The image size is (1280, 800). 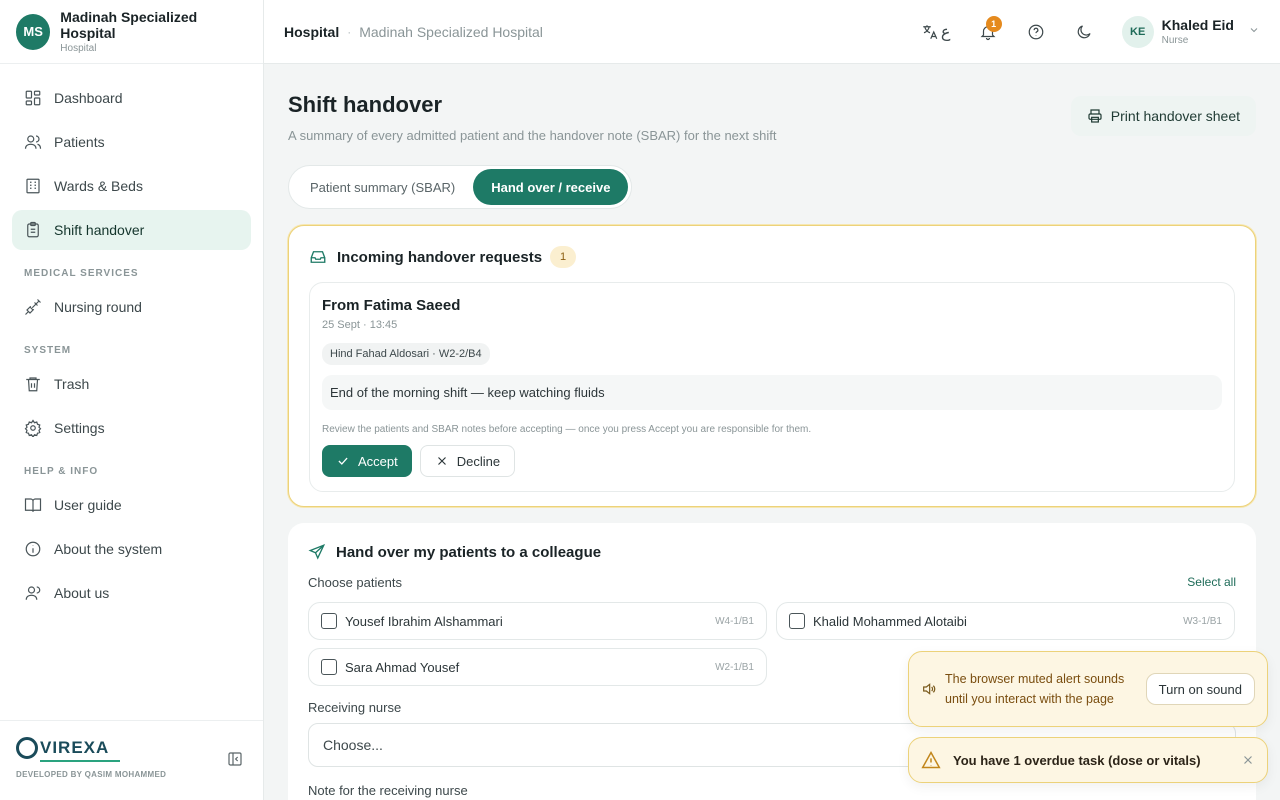 I want to click on patient-ward: W4-1/B1, so click(x=734, y=621).